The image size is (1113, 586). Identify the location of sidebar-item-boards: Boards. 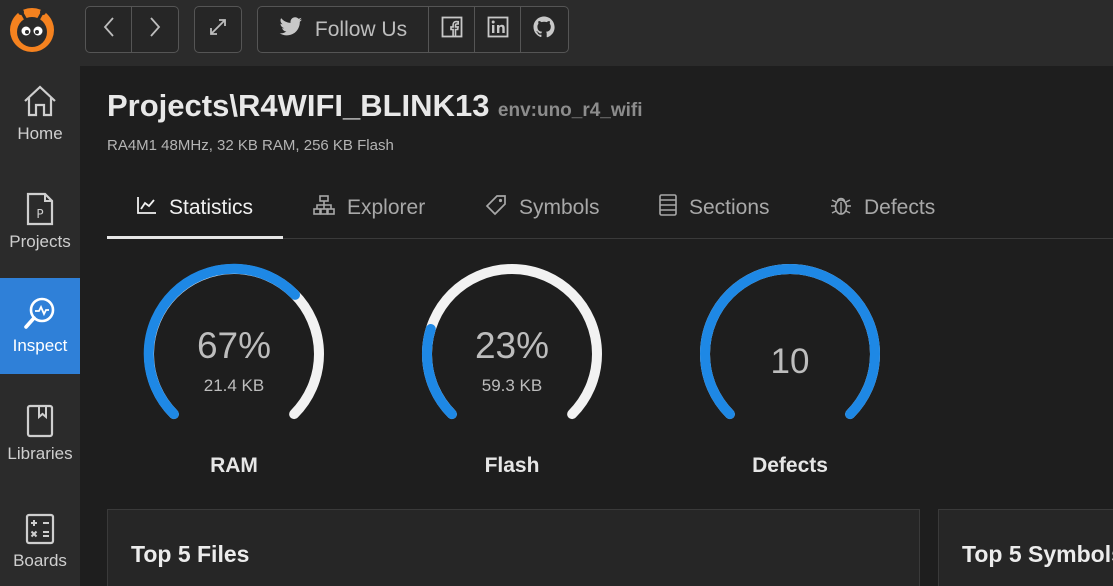
(40, 540).